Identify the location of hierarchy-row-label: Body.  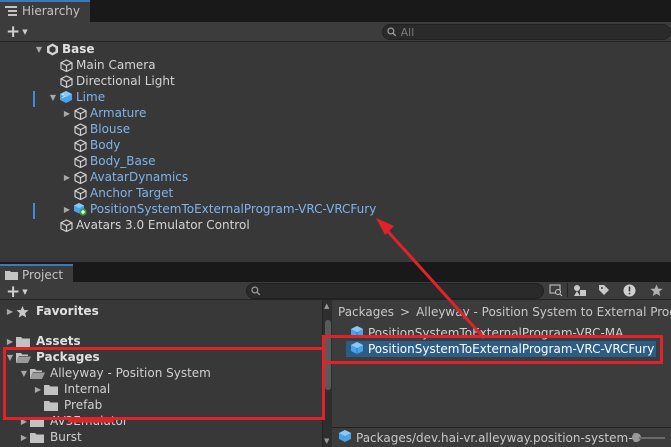
(105, 145).